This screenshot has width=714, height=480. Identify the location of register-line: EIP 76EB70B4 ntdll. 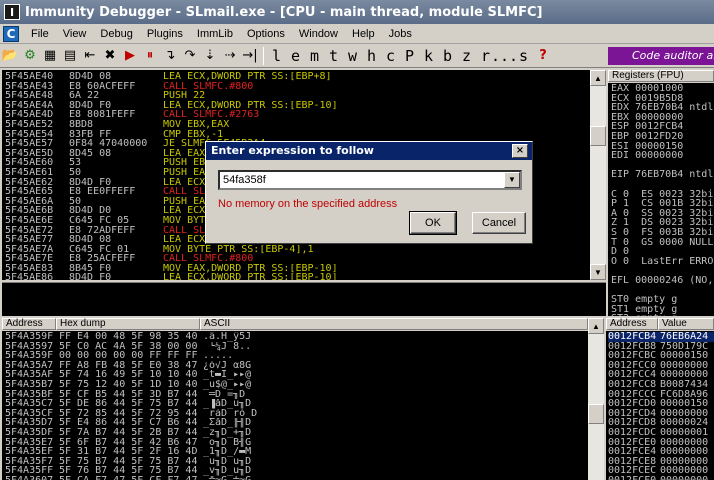
(662, 175).